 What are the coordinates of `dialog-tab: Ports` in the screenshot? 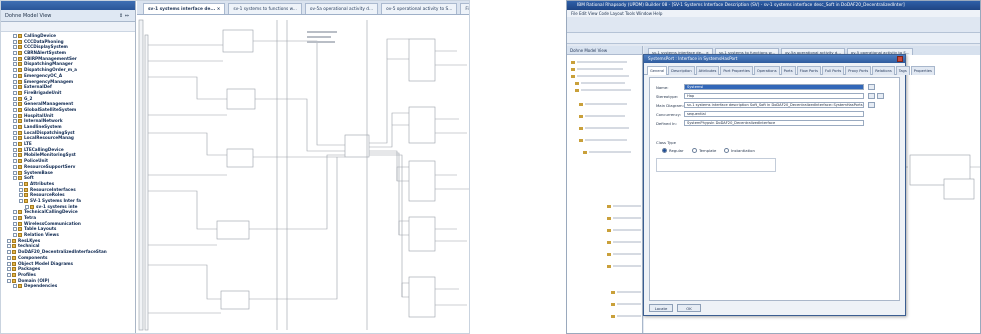 It's located at (788, 70).